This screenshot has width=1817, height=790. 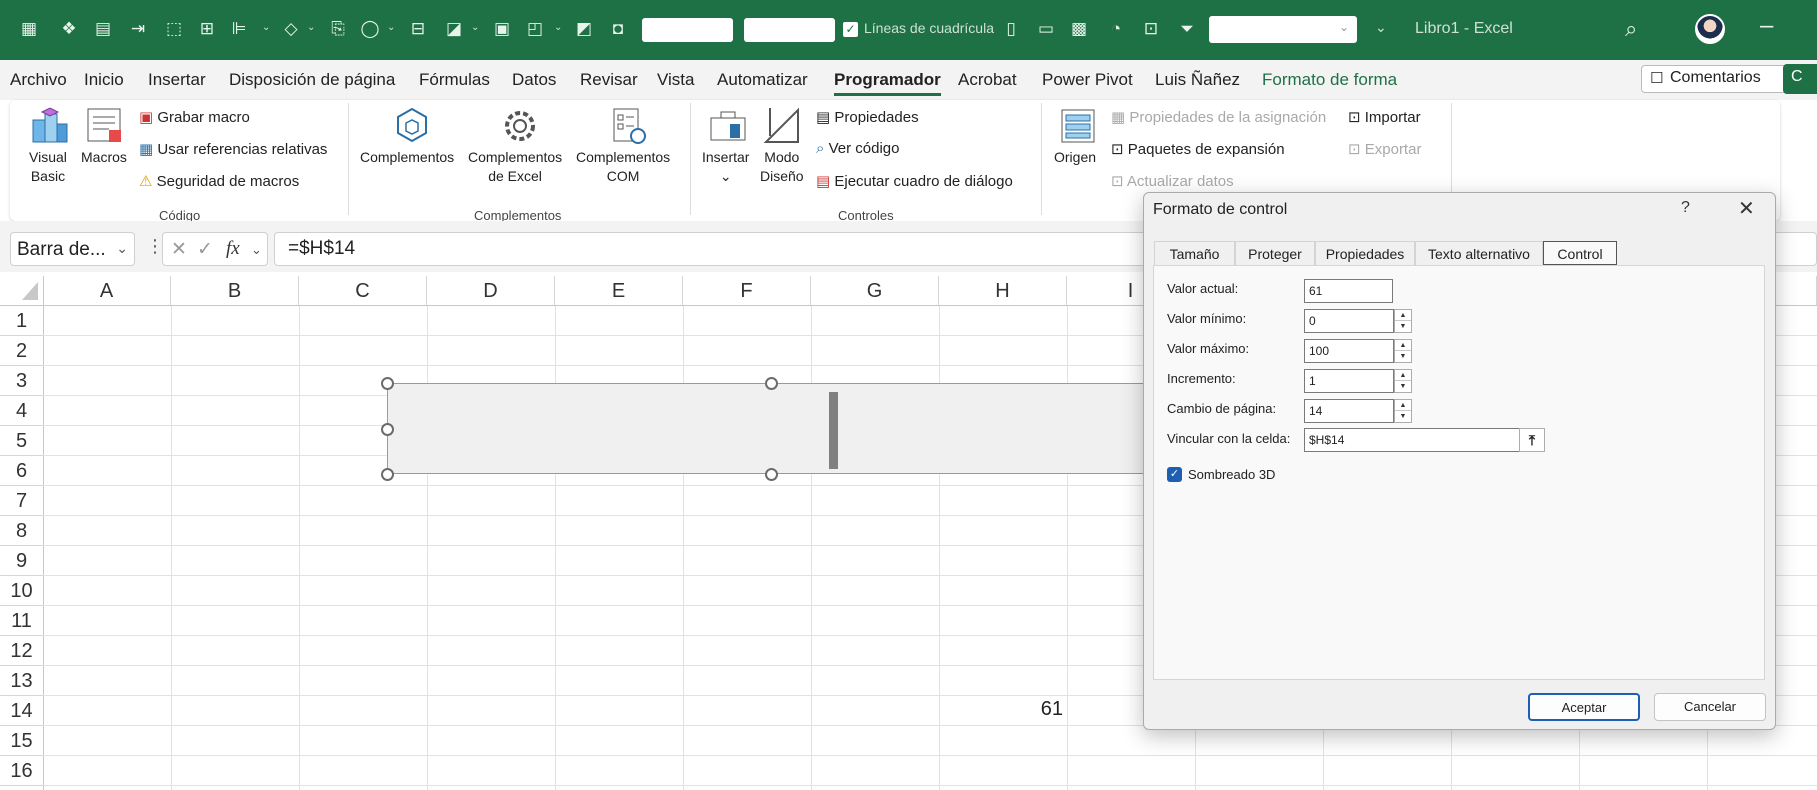 I want to click on tab-proteger: Proteger, so click(x=1275, y=253).